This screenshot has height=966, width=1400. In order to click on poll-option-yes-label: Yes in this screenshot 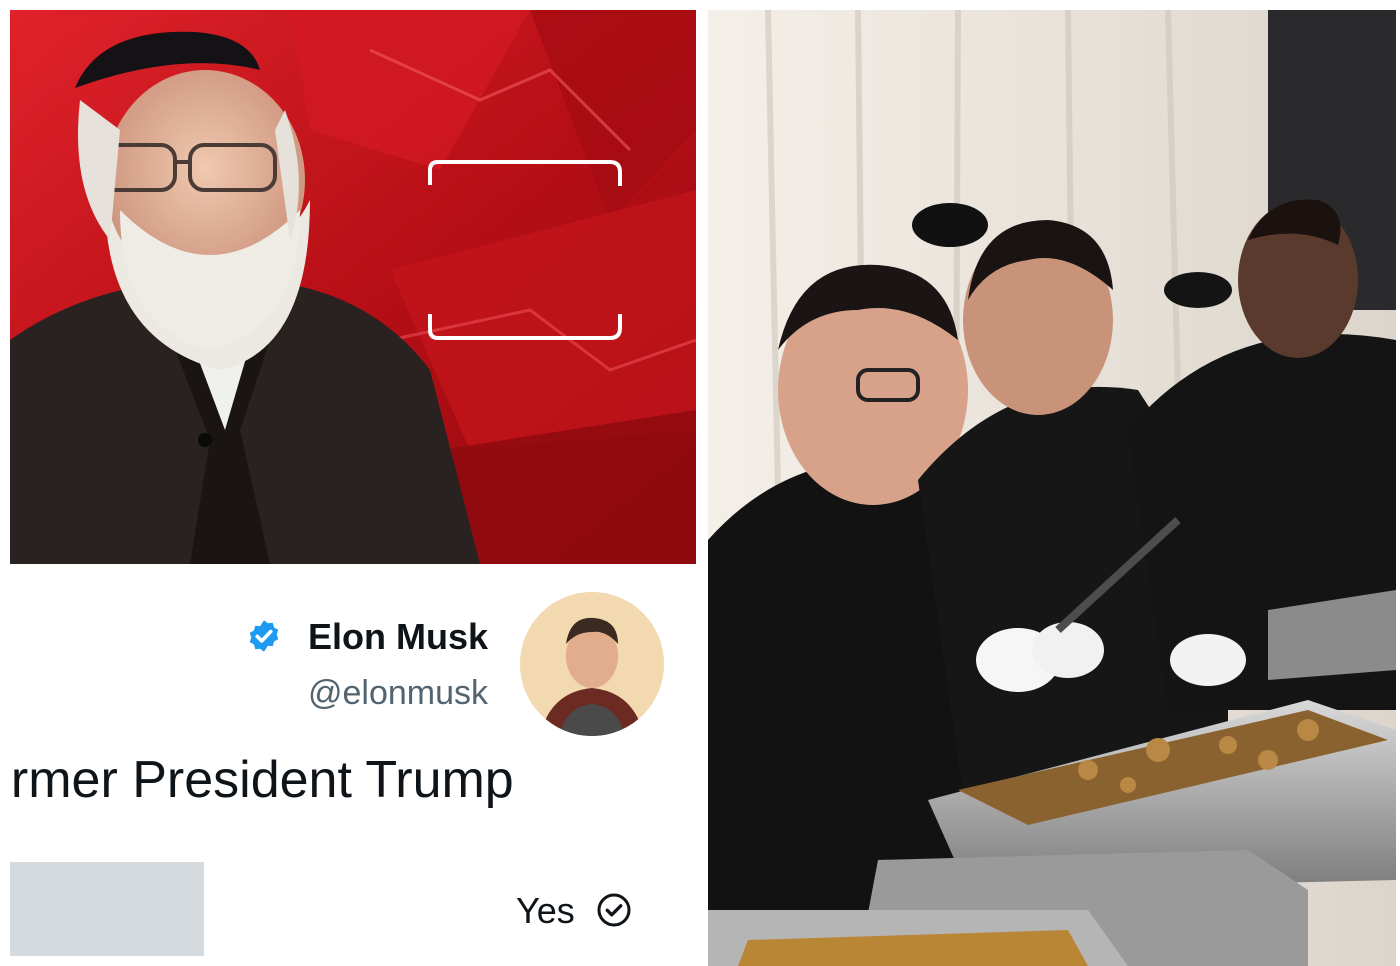, I will do `click(545, 911)`.